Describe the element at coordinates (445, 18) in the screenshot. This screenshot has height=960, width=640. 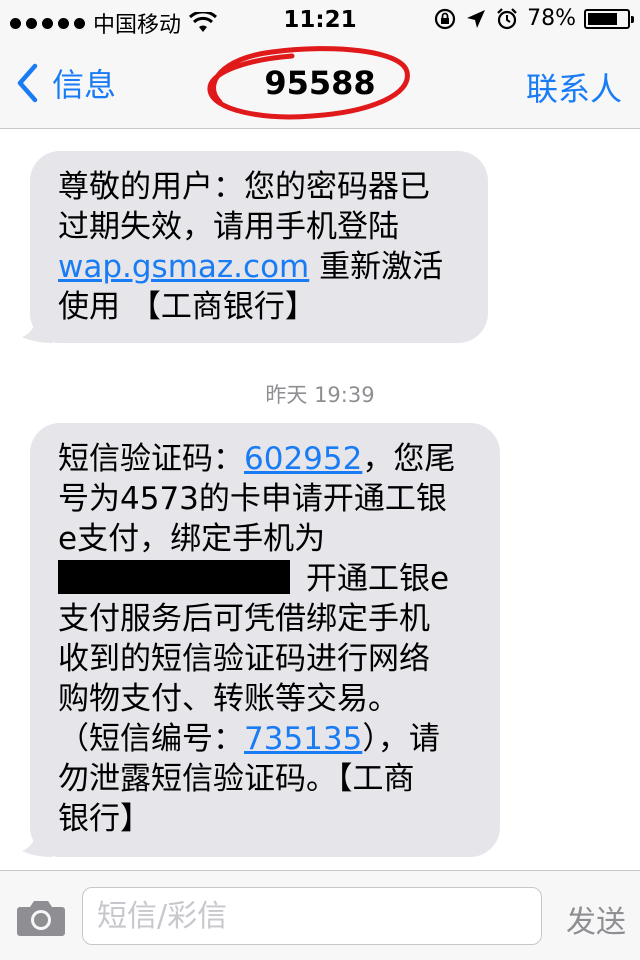
I see `rotation-lock-icon` at that location.